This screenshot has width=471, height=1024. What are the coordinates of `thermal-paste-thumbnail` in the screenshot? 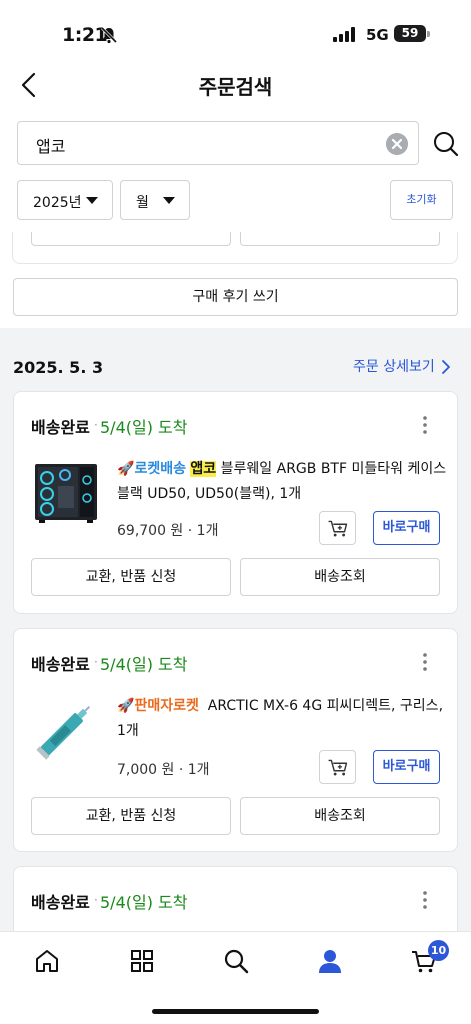 It's located at (66, 730).